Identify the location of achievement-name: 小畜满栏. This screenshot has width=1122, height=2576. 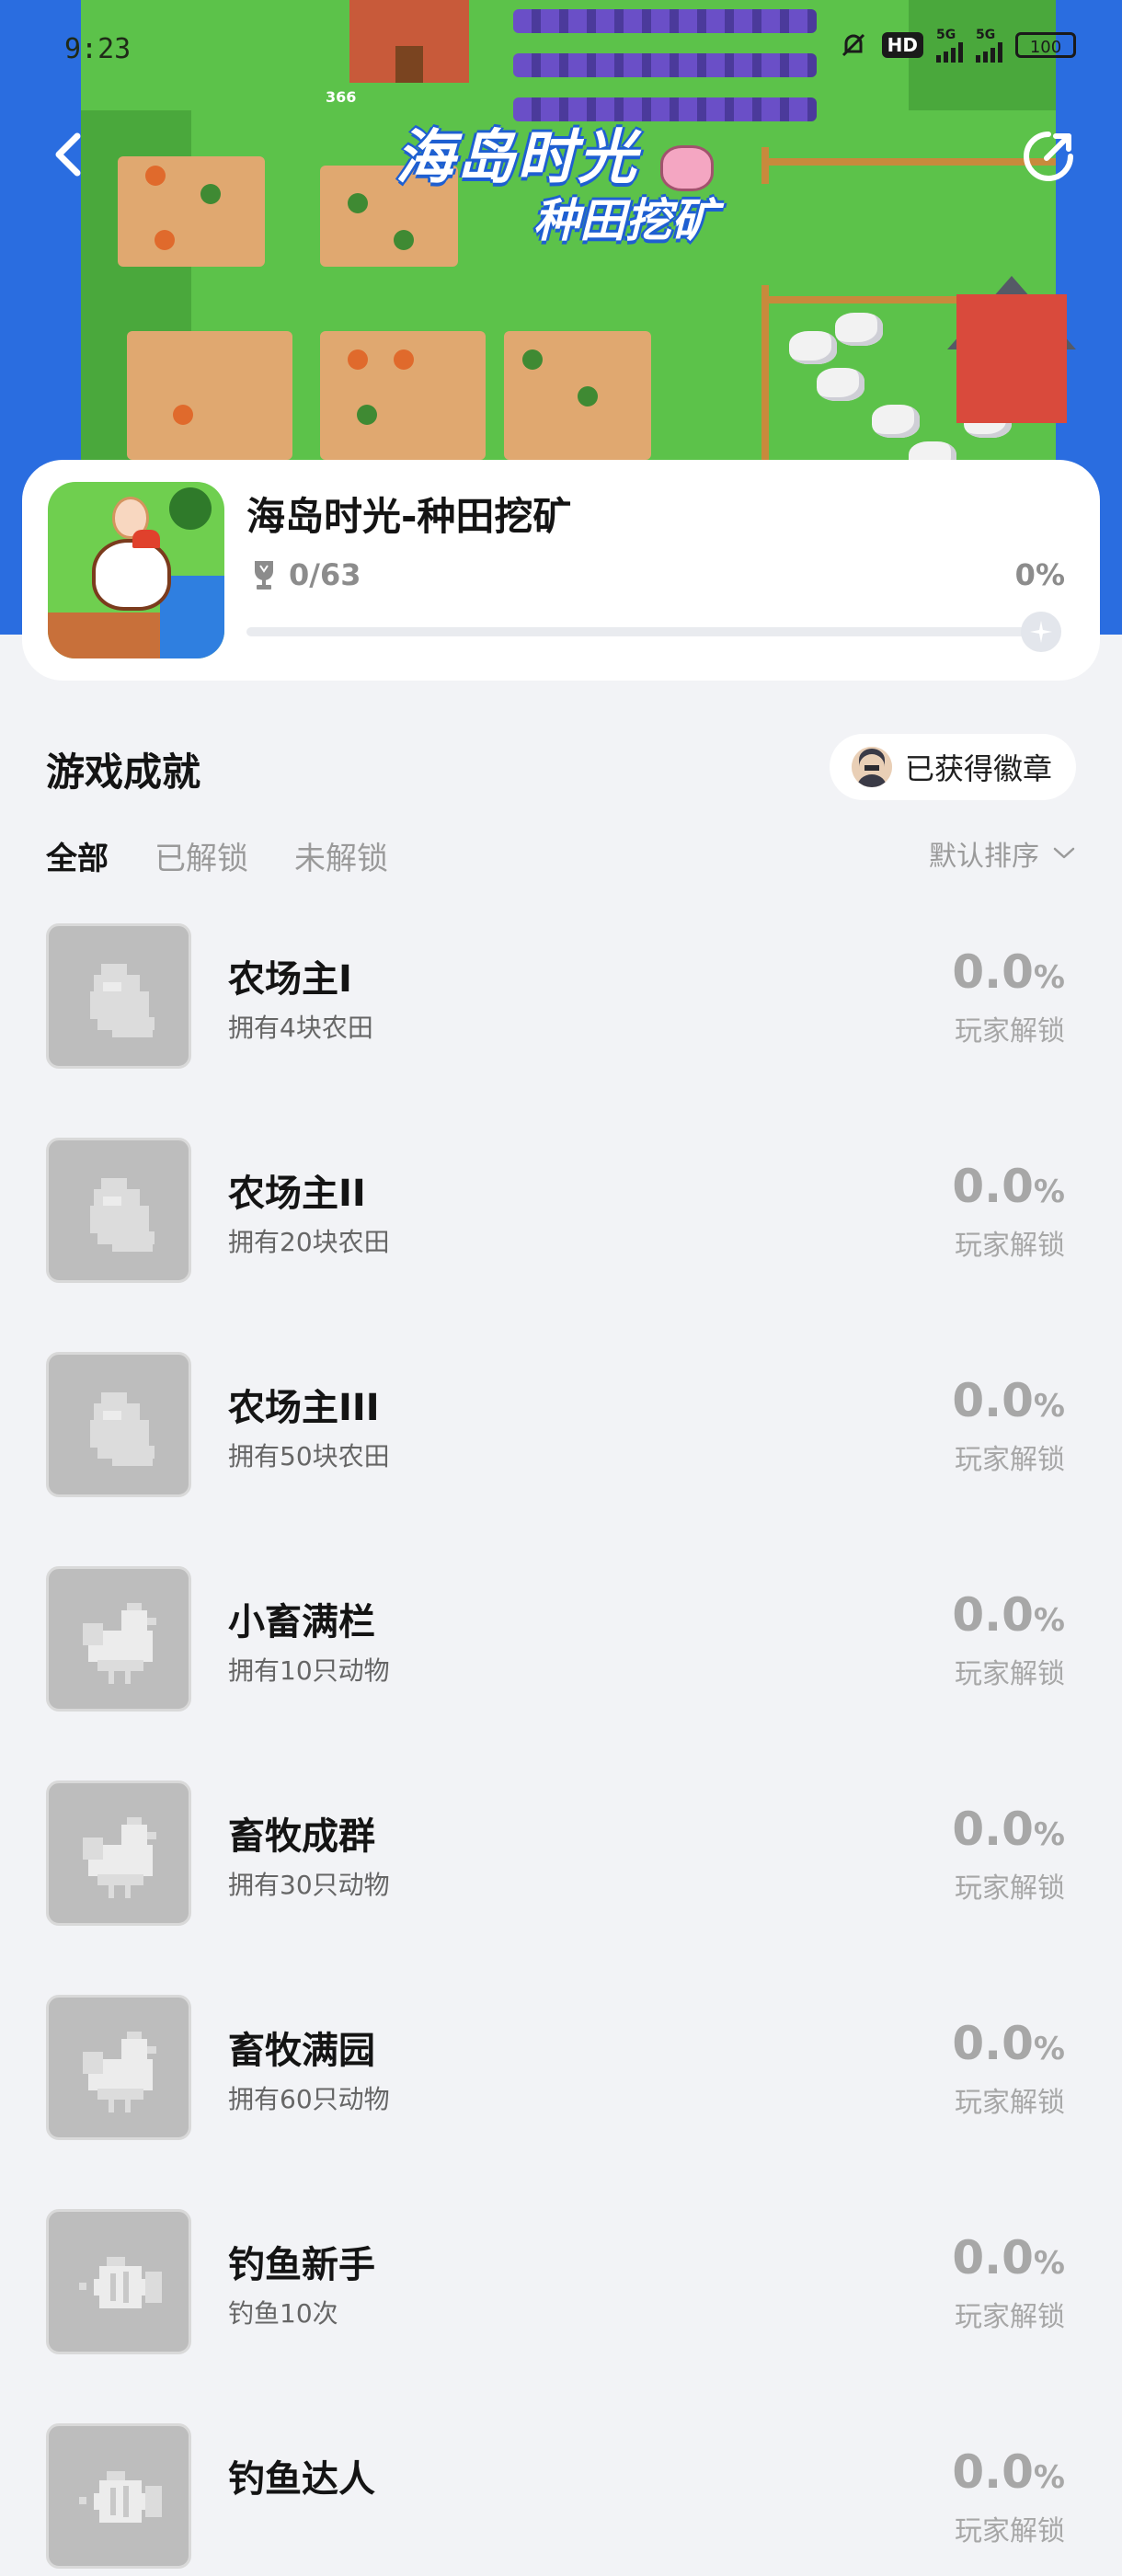
(302, 1622).